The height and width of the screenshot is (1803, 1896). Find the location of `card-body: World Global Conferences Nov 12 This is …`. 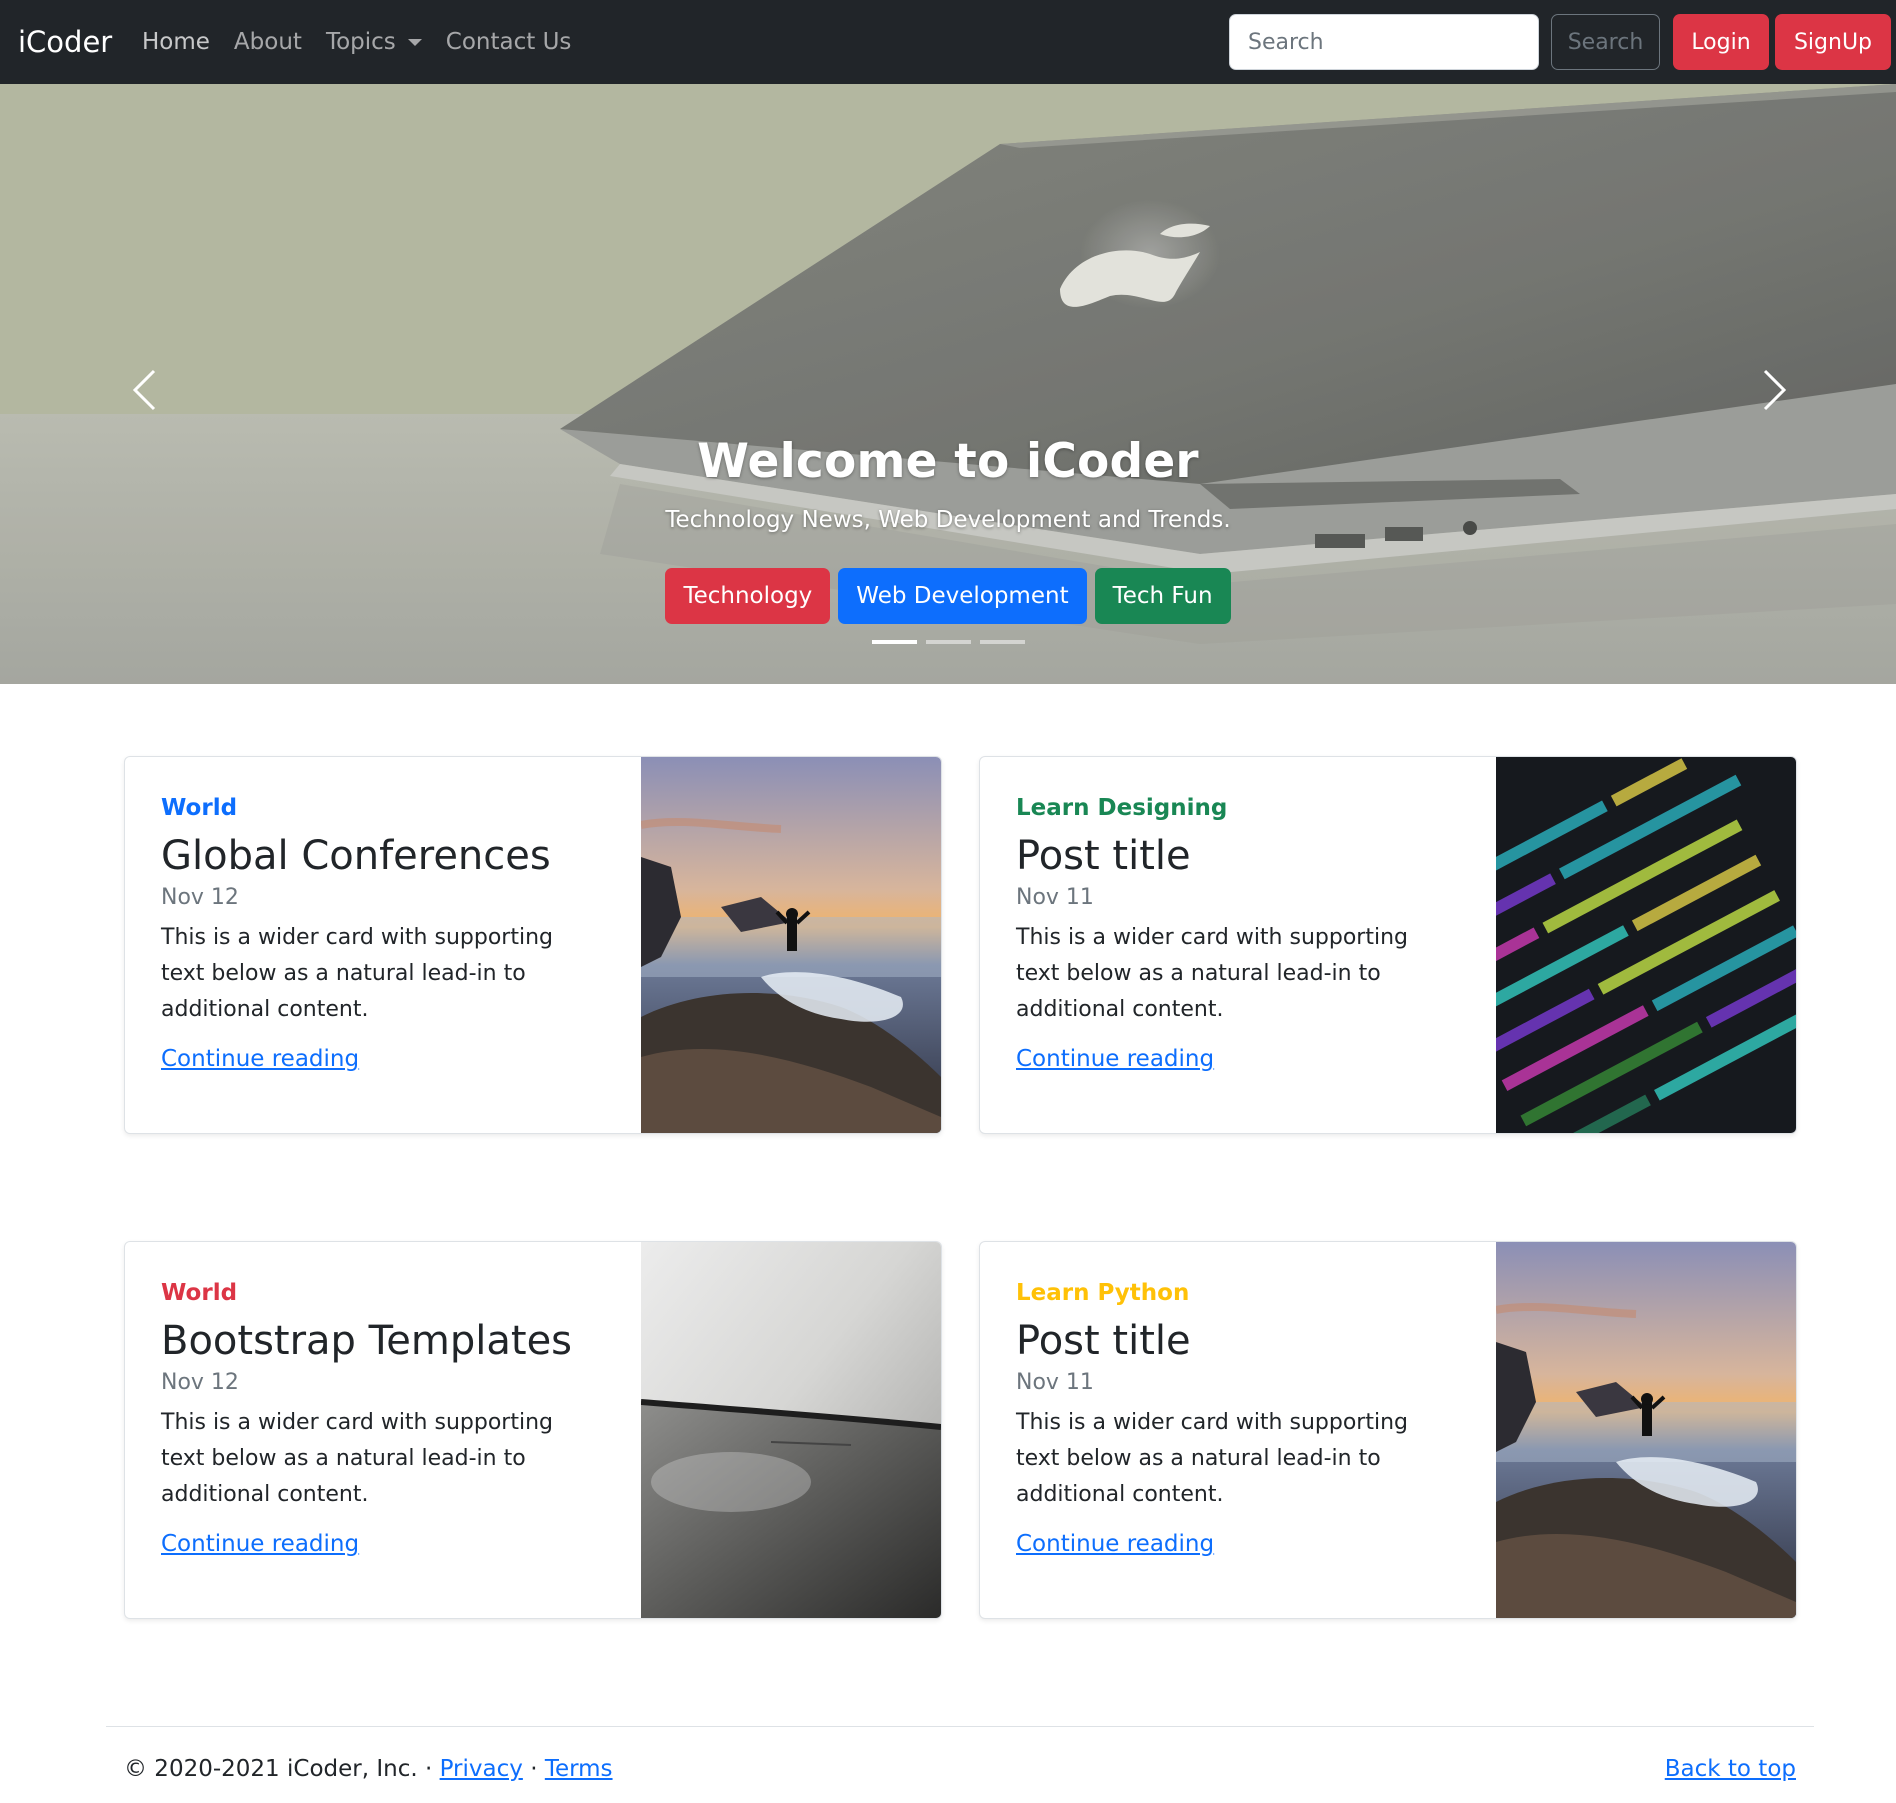

card-body: World Global Conferences Nov 12 This is … is located at coordinates (381, 933).